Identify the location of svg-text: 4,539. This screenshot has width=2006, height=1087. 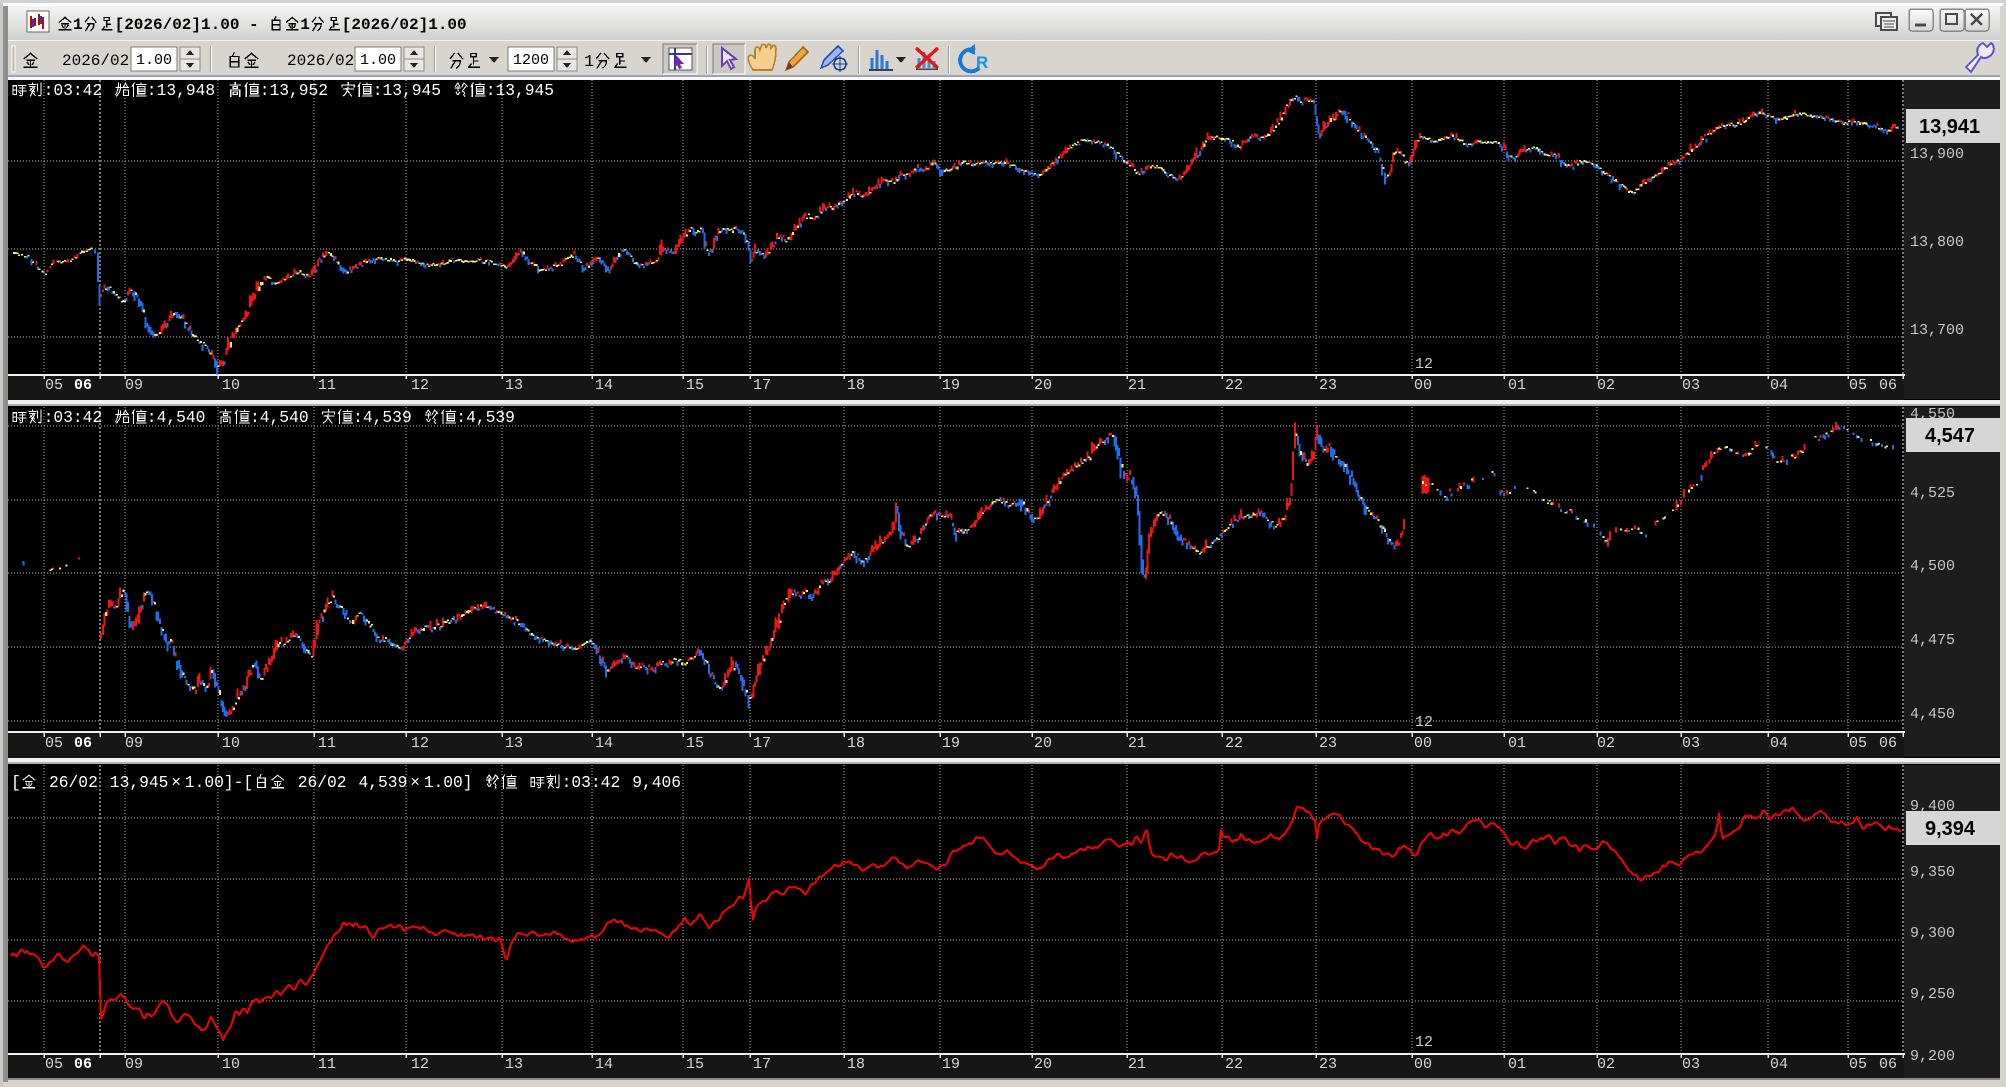
(383, 782).